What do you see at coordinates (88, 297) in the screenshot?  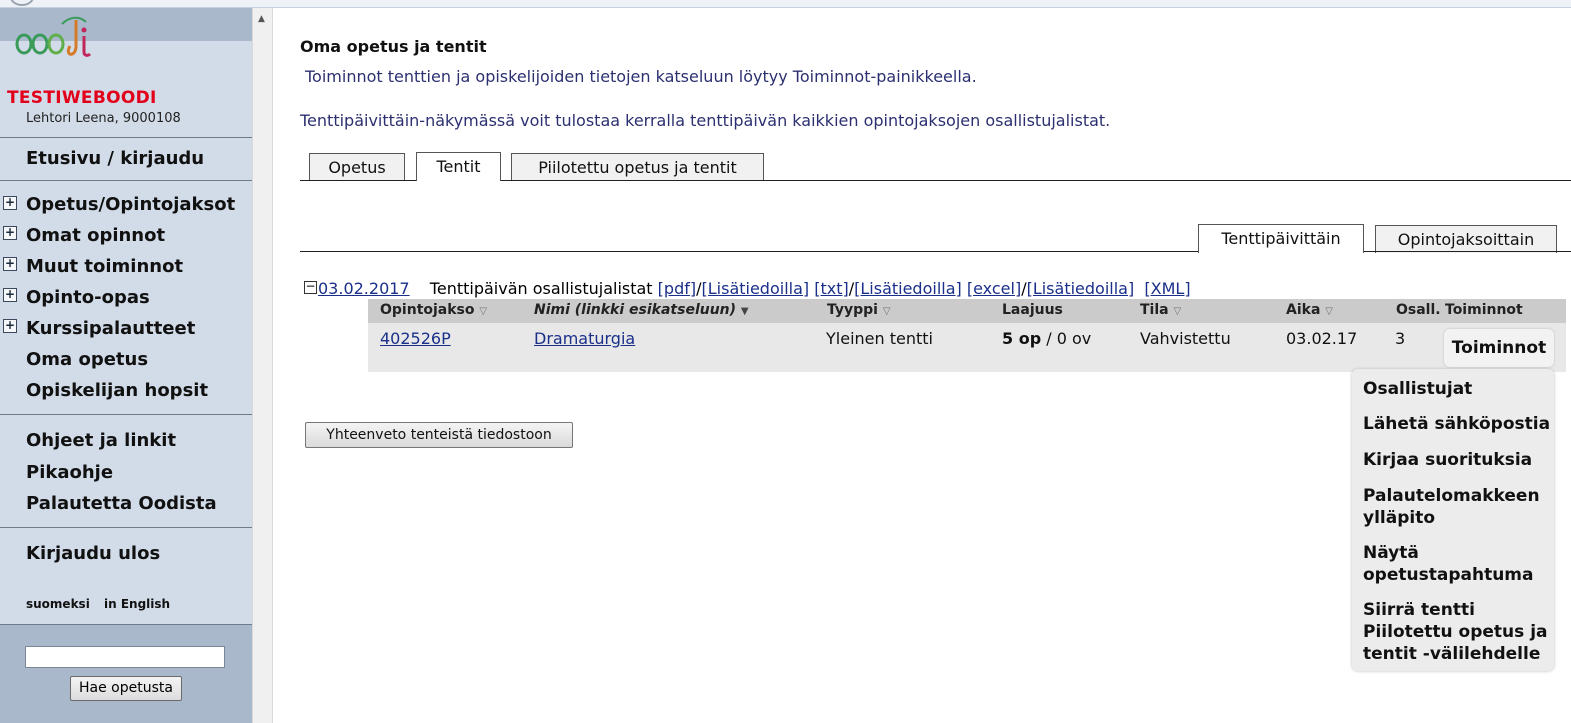 I see `nav-opinto-opas: Opinto-opas` at bounding box center [88, 297].